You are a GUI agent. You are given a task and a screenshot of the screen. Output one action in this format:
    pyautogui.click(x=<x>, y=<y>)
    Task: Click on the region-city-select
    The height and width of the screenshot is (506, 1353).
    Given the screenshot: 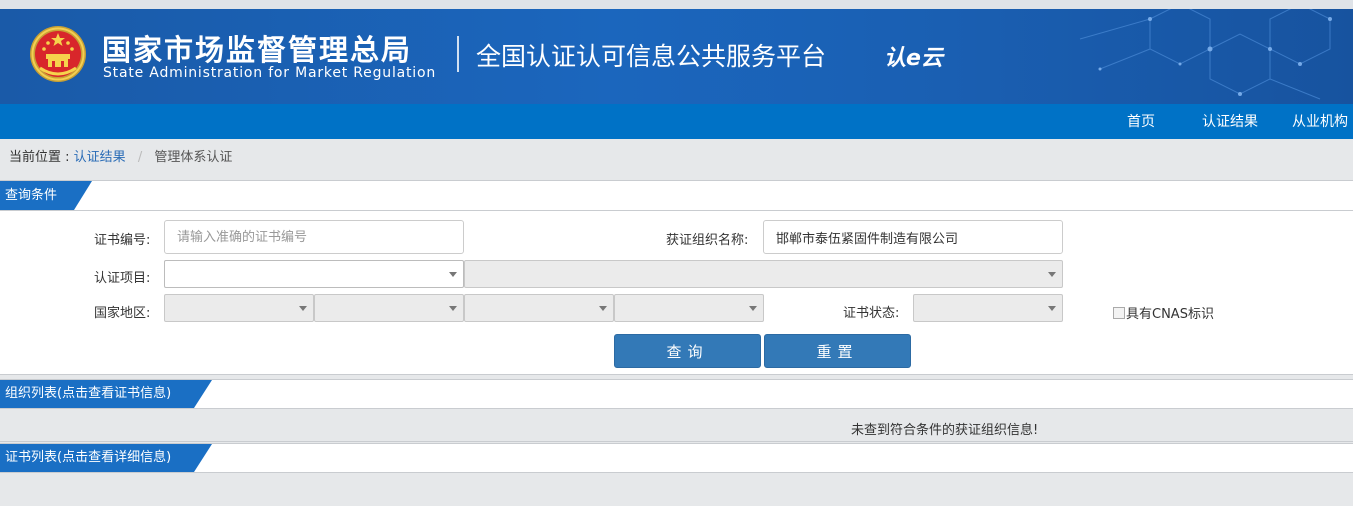 What is the action you would take?
    pyautogui.click(x=539, y=308)
    